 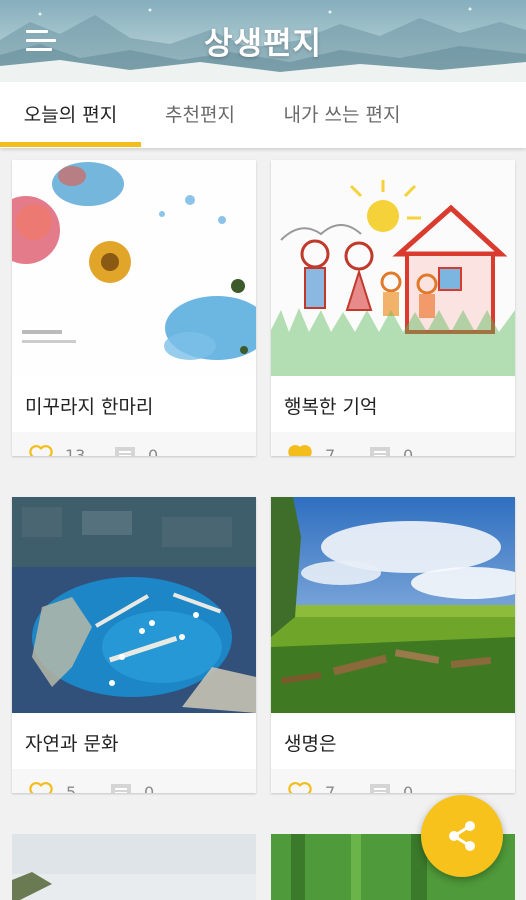 I want to click on like-count: 13, so click(x=75, y=451).